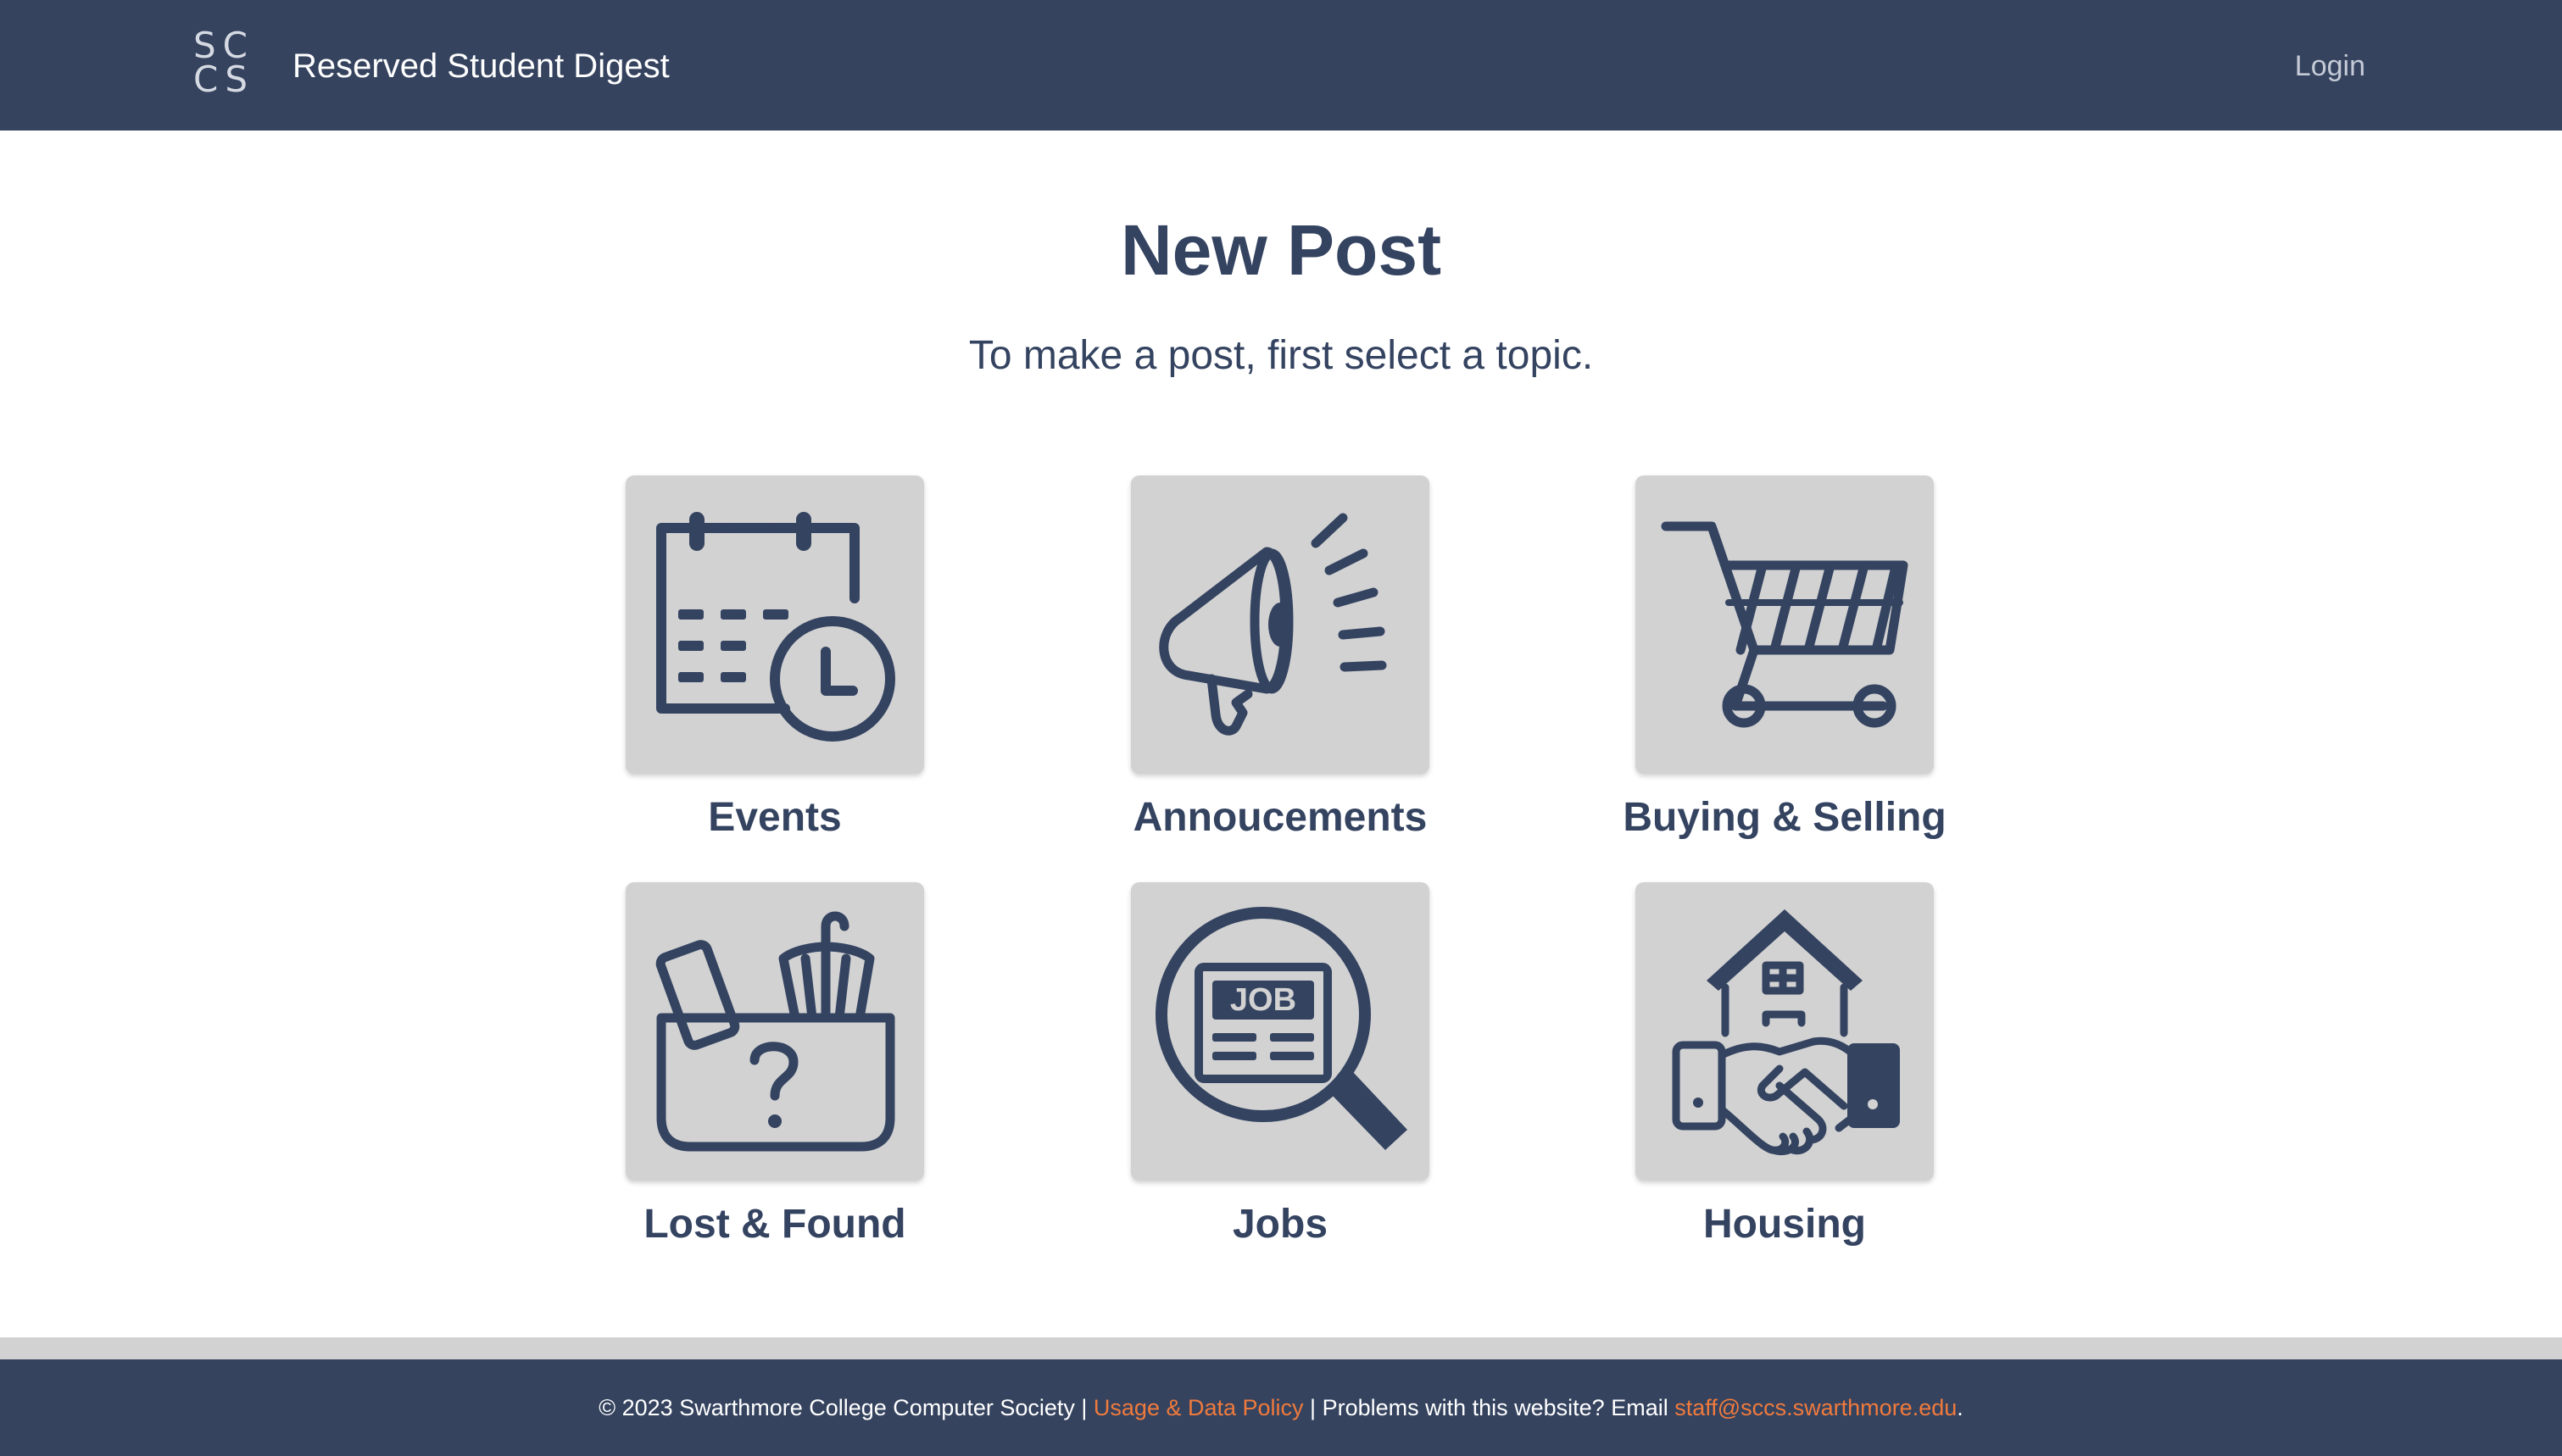  Describe the element at coordinates (1263, 1000) in the screenshot. I see `svg-text: JOB` at that location.